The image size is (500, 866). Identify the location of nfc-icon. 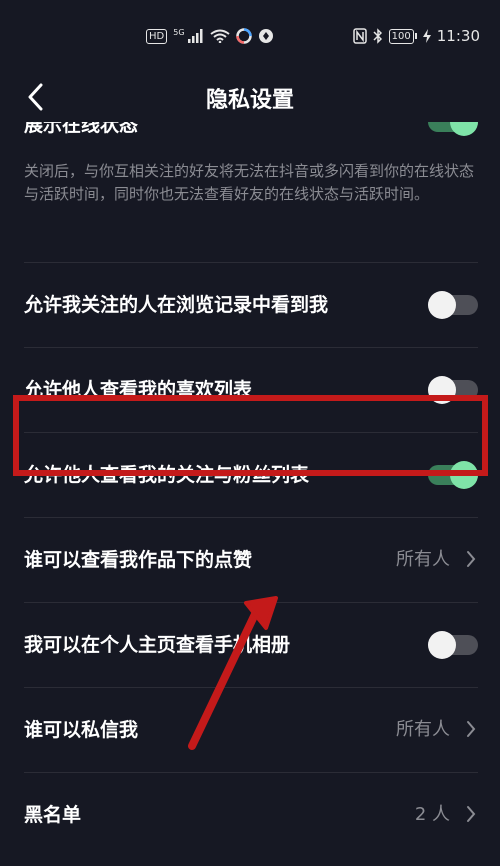
(359, 36).